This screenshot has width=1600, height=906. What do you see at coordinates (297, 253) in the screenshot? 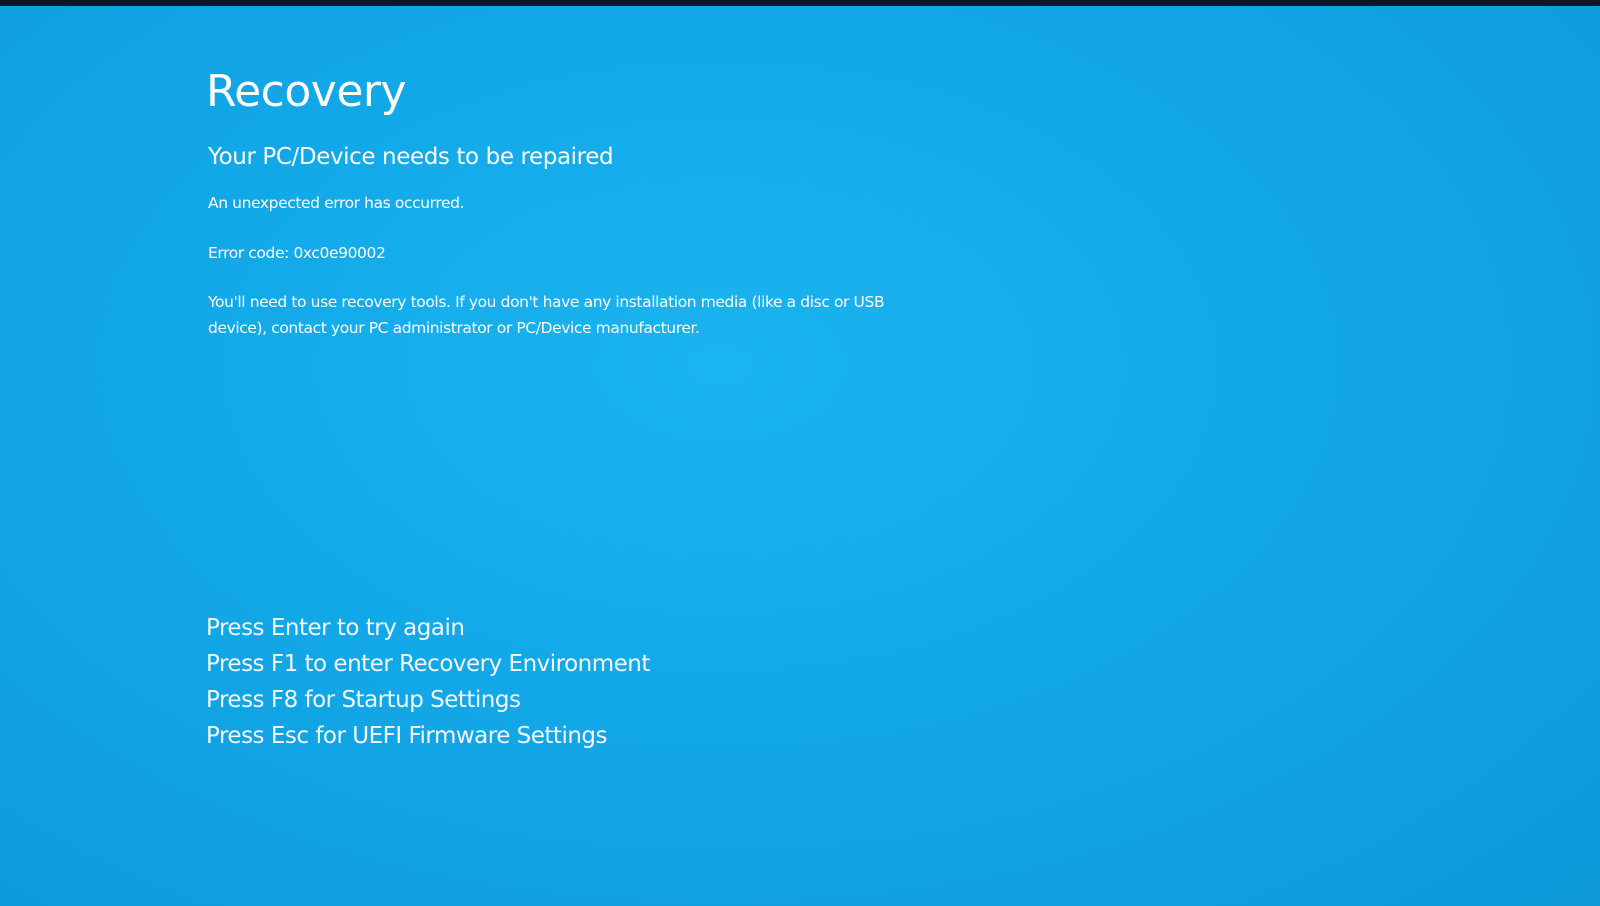
I see `error-code: Error code: 0xc0e90002` at bounding box center [297, 253].